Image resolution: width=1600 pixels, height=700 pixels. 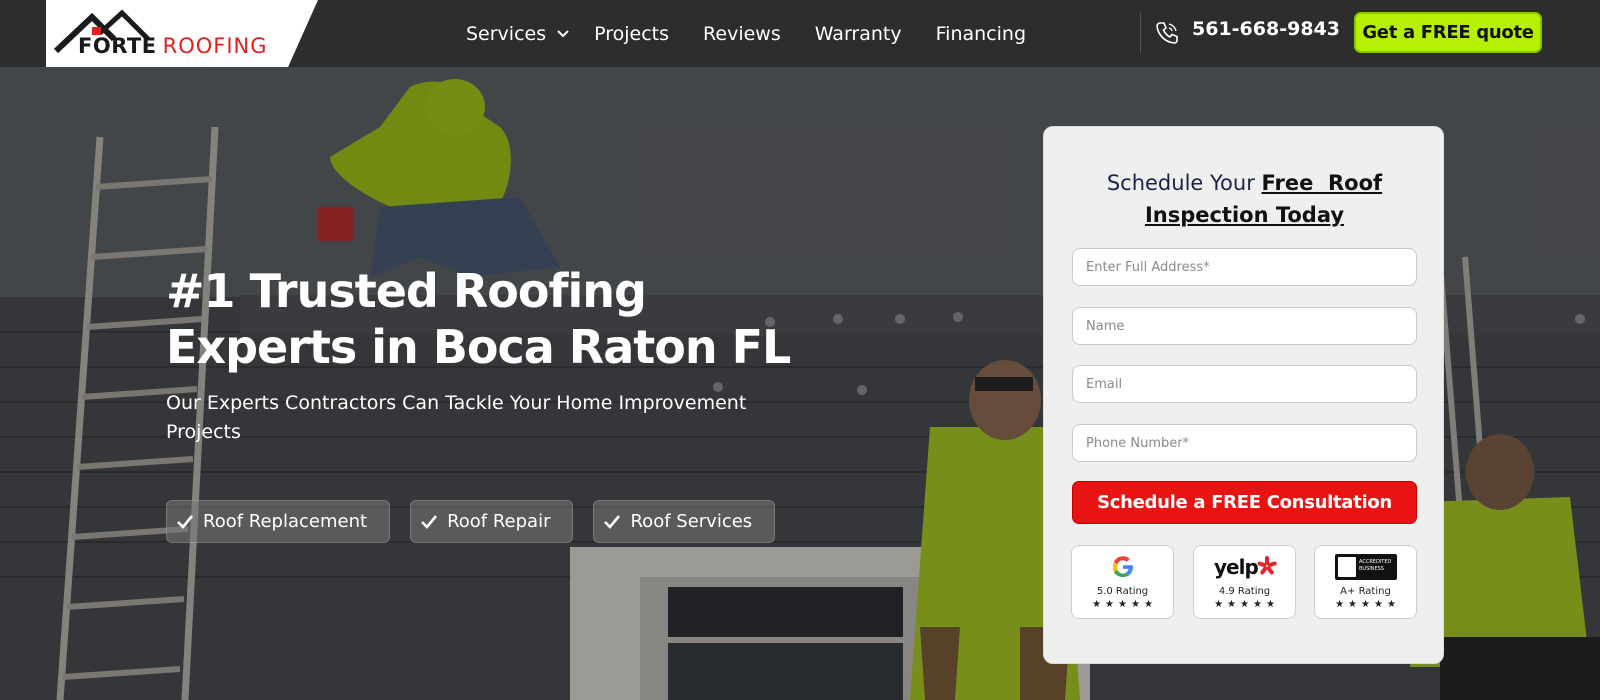 What do you see at coordinates (1122, 591) in the screenshot?
I see `rating-label: 5.0 Rating` at bounding box center [1122, 591].